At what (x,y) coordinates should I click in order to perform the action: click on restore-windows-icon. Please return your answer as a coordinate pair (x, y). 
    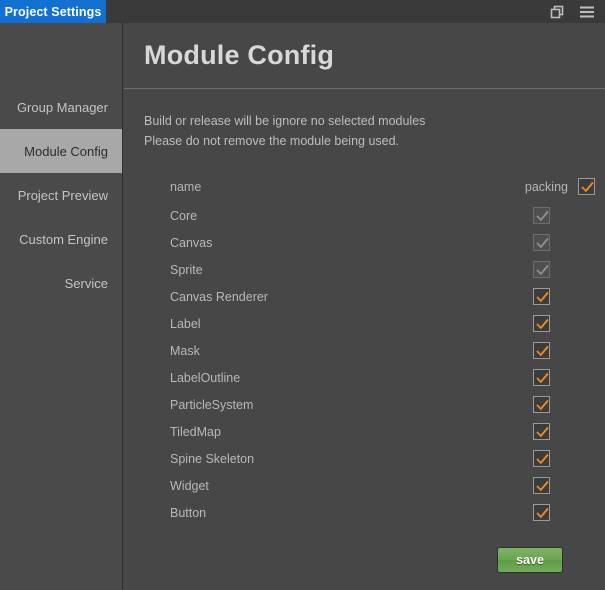
    Looking at the image, I should click on (557, 12).